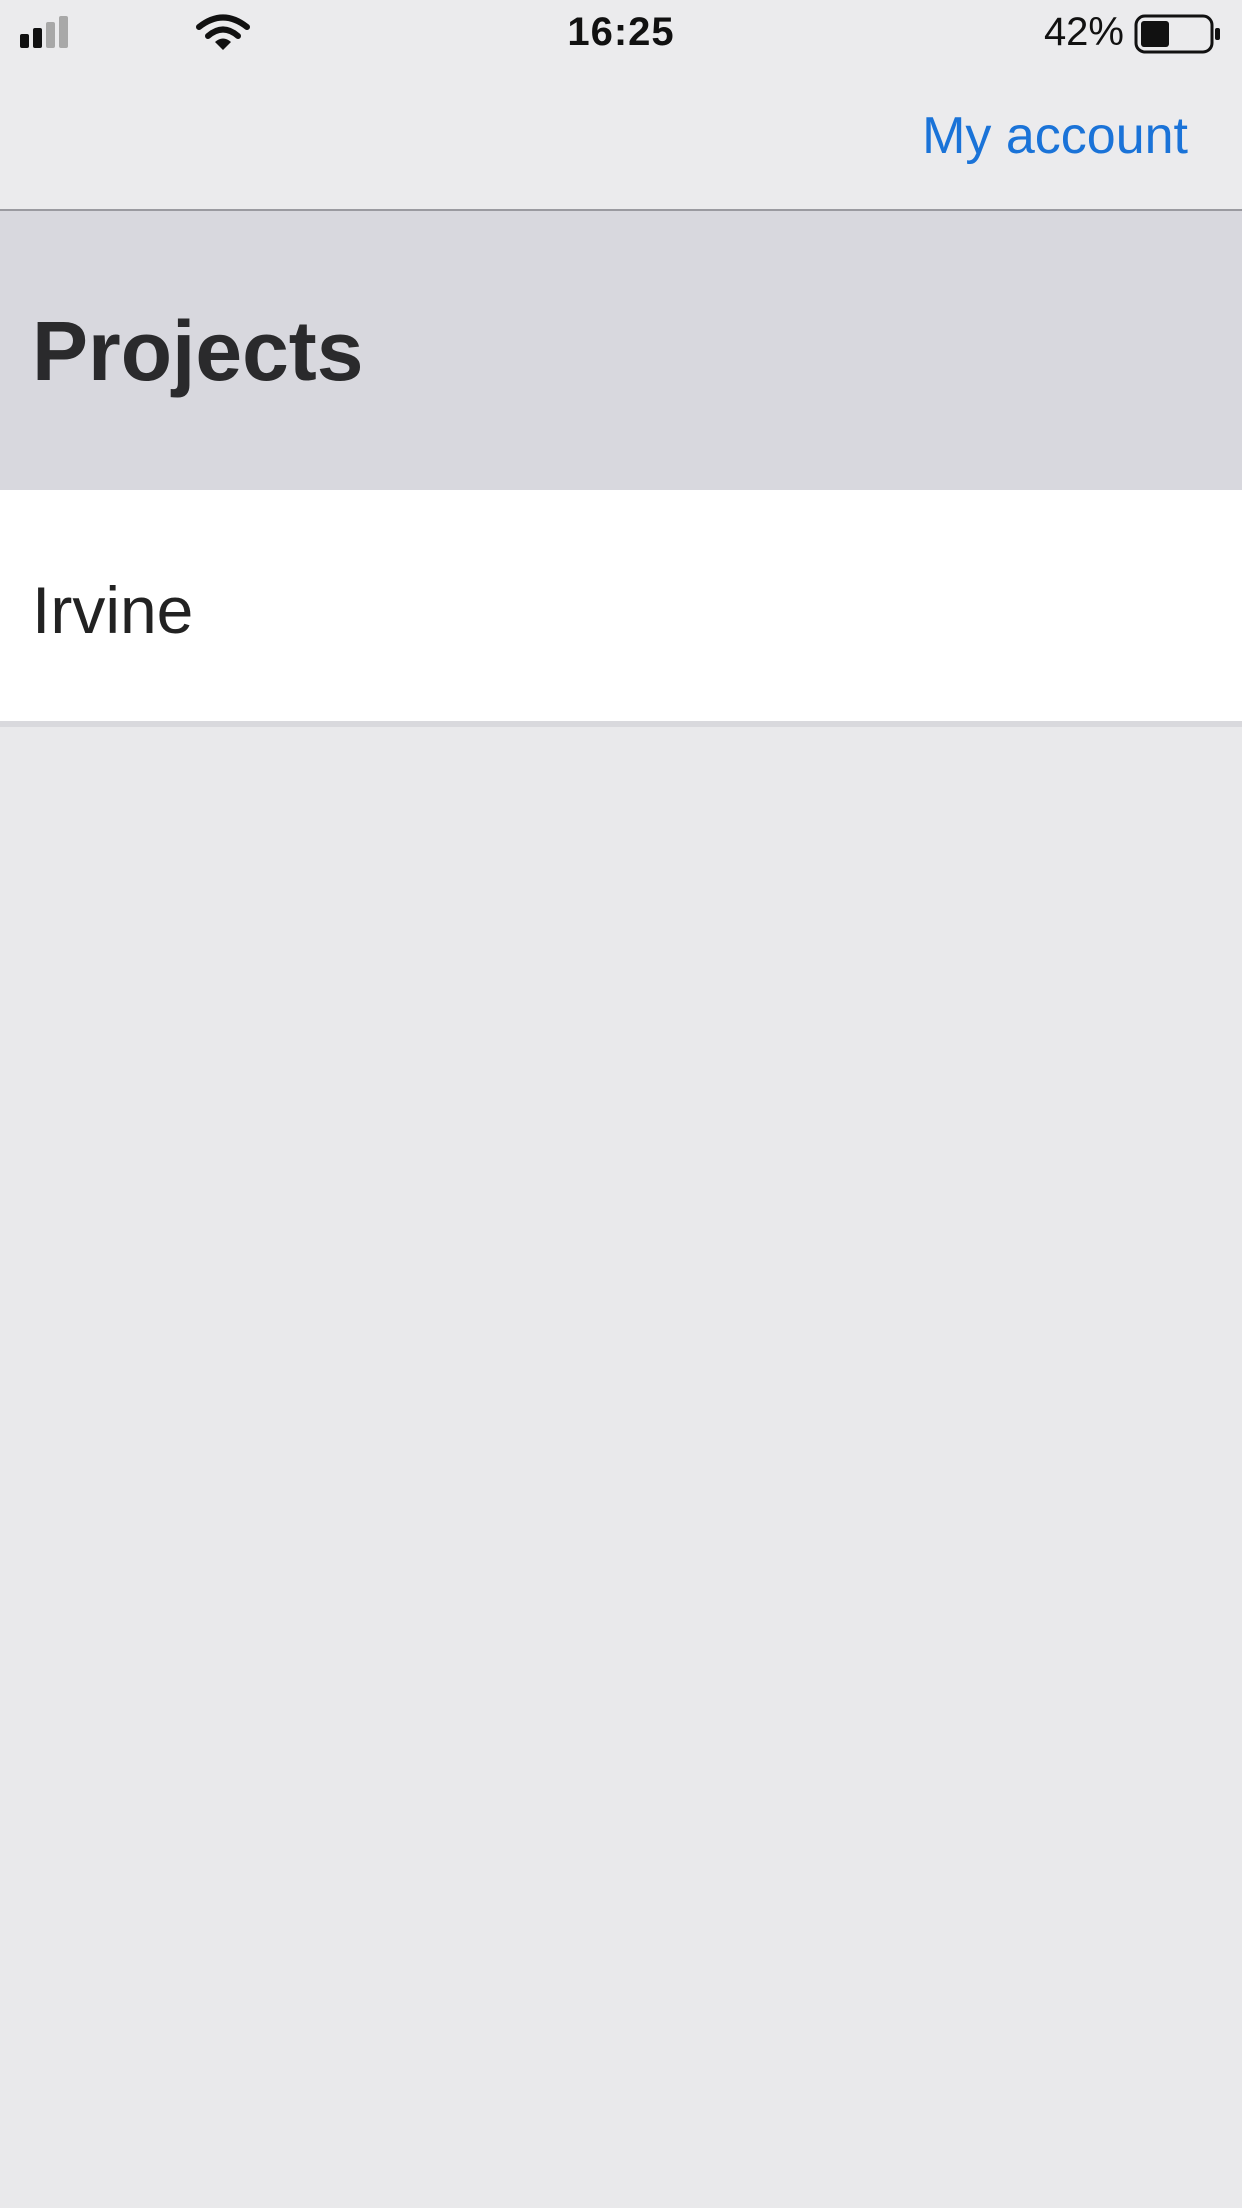  Describe the element at coordinates (621, 350) in the screenshot. I see `projects-section-header: Projects` at that location.